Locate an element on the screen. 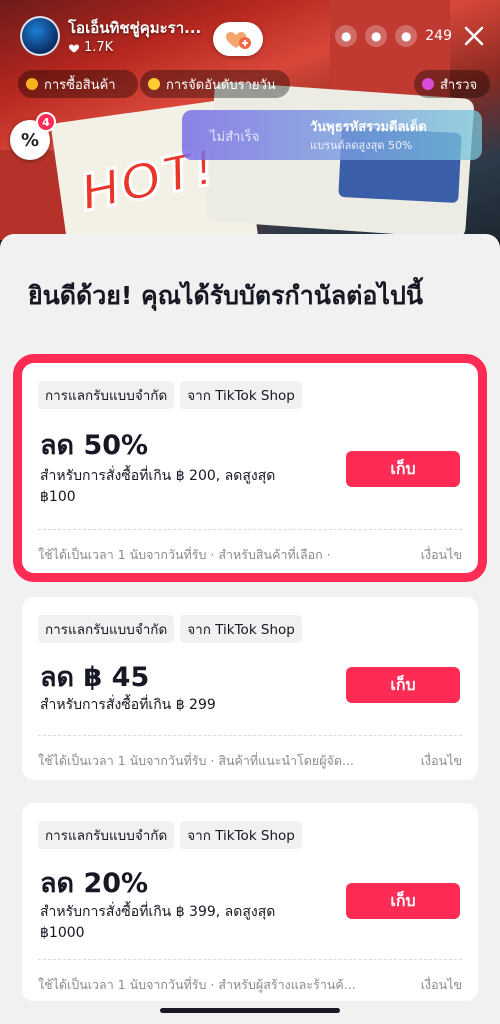 This screenshot has height=1024, width=500. follow-heart-plus-icon is located at coordinates (238, 40).